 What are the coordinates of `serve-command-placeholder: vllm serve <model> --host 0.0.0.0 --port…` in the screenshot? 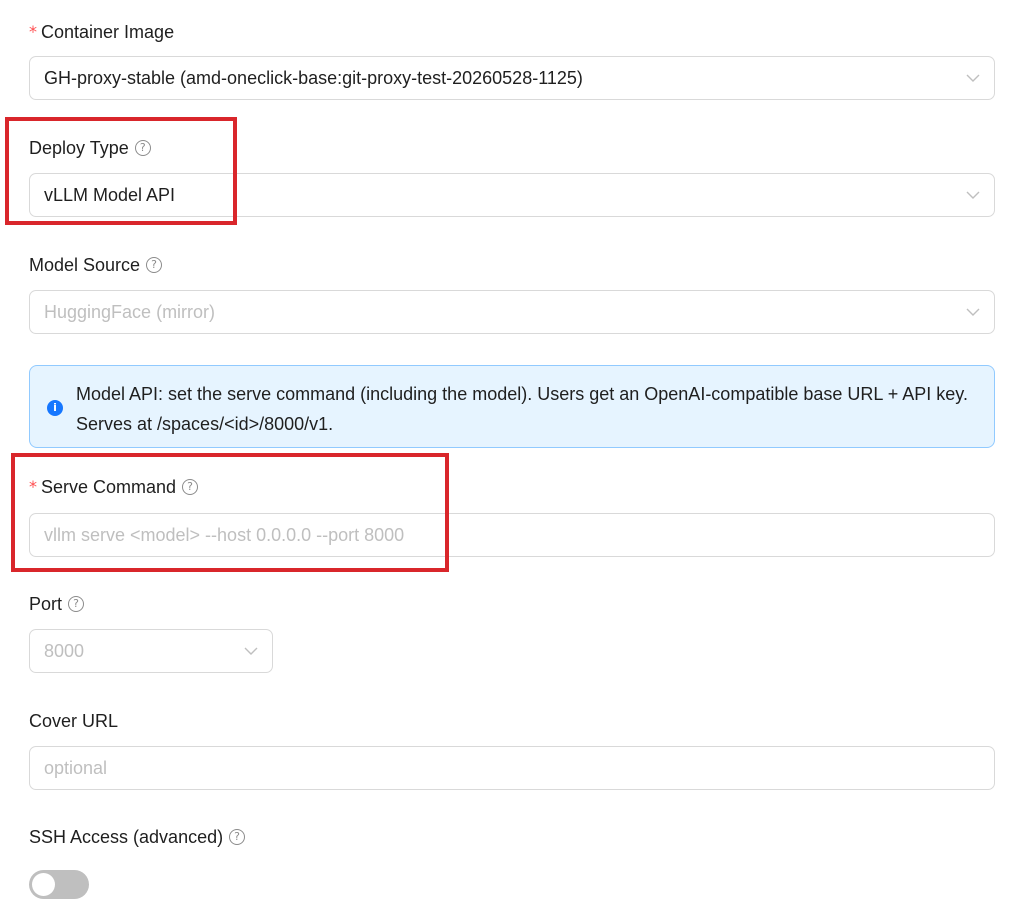 It's located at (224, 534).